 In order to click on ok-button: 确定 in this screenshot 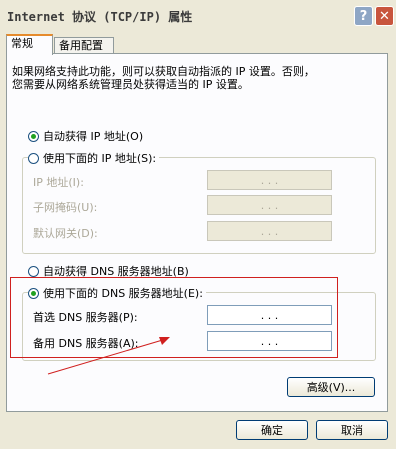, I will do `click(272, 430)`.